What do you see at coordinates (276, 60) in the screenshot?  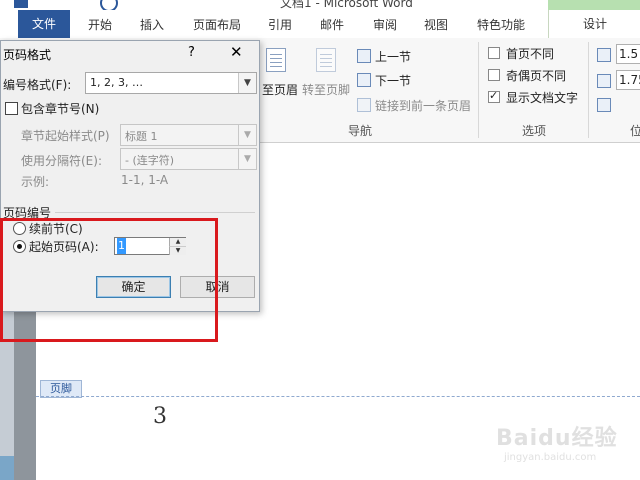 I see `goto-header-icon` at bounding box center [276, 60].